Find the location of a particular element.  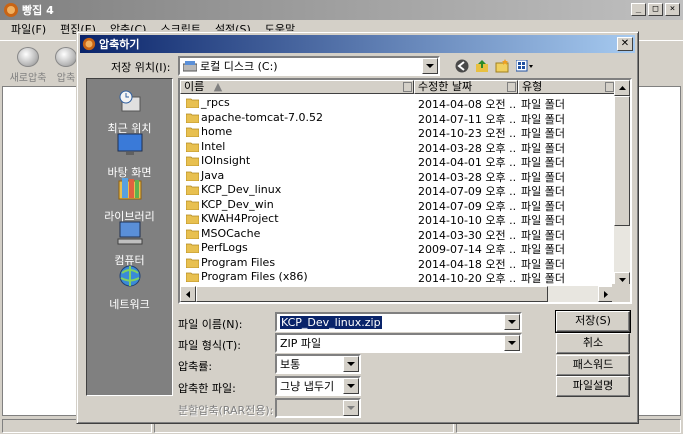

save-location-combo: 로컬 디스크 (C:) is located at coordinates (309, 66).